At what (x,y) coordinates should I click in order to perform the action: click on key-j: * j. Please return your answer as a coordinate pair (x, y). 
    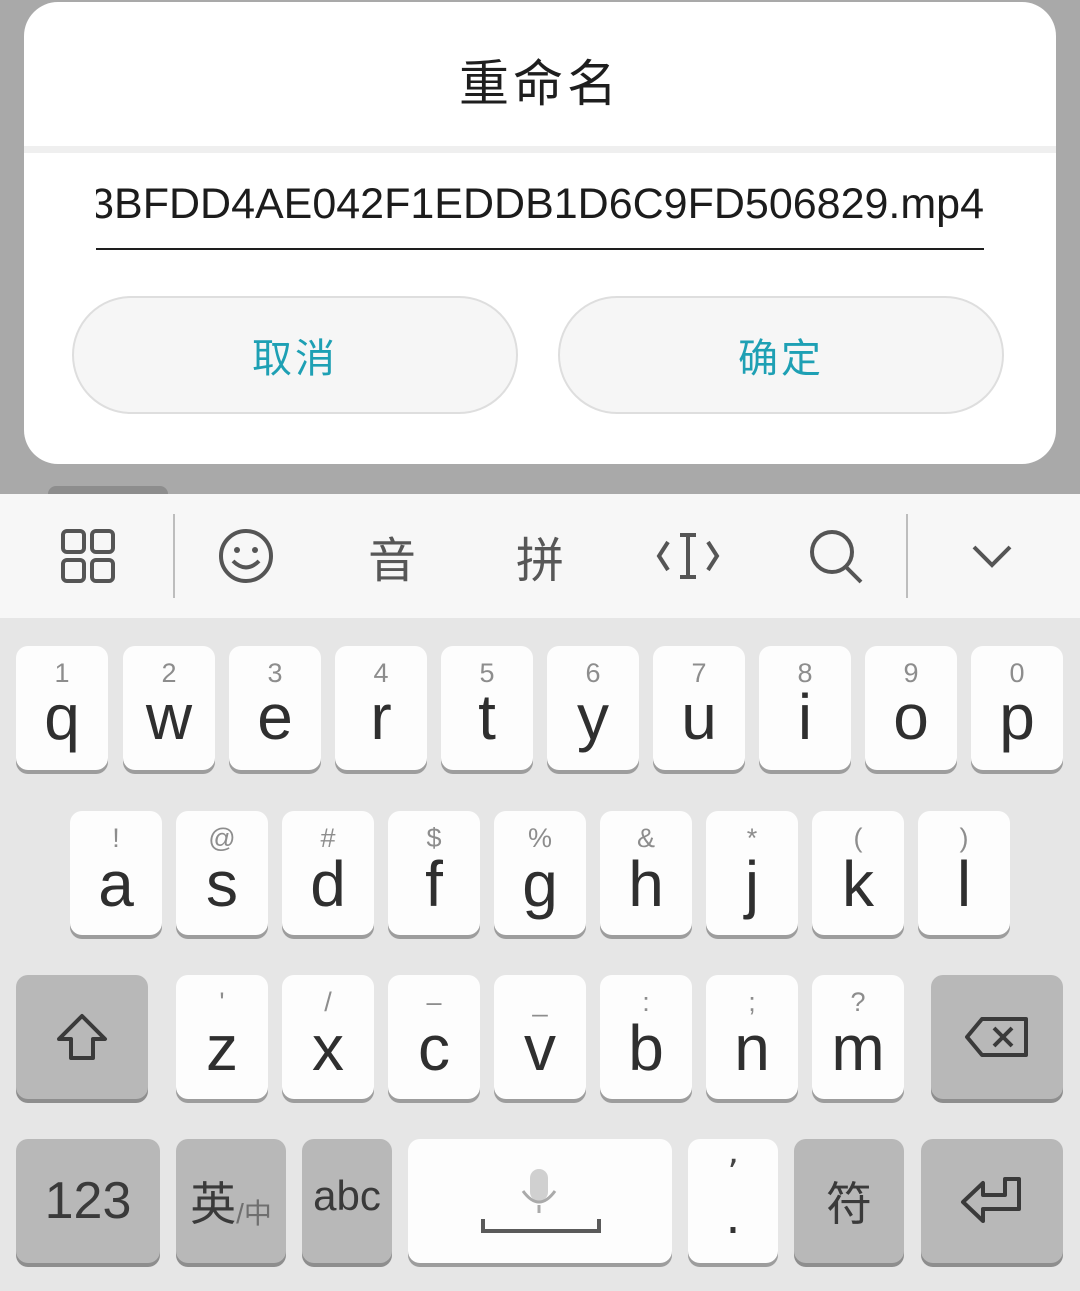
    Looking at the image, I should click on (752, 873).